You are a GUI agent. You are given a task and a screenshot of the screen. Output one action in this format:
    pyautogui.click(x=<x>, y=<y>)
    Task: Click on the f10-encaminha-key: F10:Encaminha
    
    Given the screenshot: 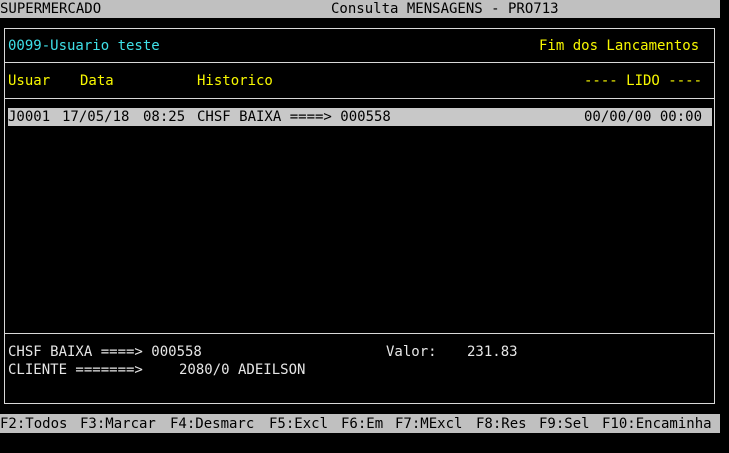 What is the action you would take?
    pyautogui.click(x=657, y=424)
    